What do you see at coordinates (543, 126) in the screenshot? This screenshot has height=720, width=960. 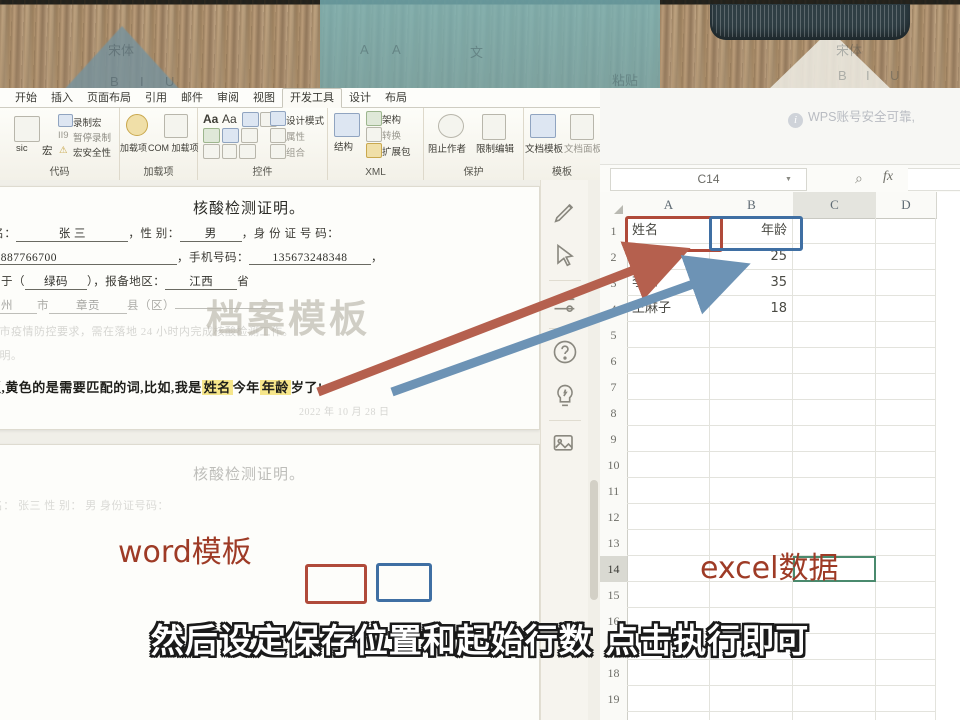 I see `document-template-icon` at bounding box center [543, 126].